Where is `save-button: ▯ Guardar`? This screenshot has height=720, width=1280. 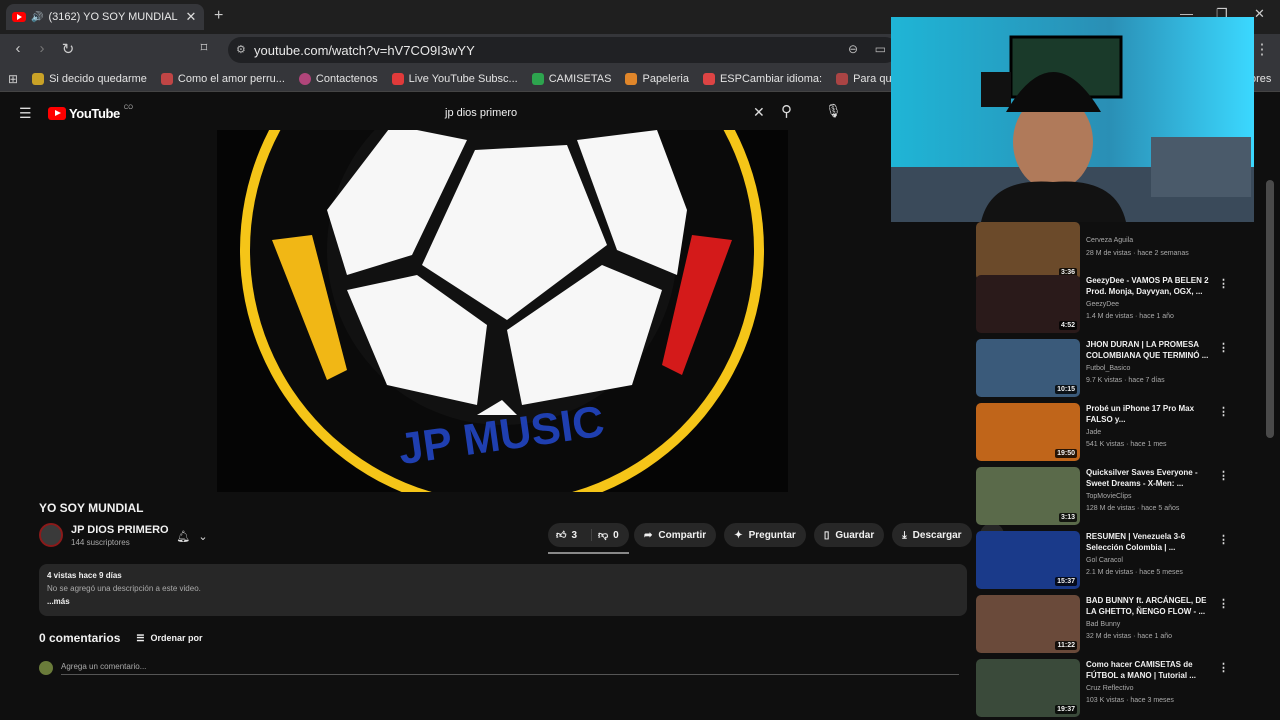
save-button: ▯ Guardar is located at coordinates (849, 535).